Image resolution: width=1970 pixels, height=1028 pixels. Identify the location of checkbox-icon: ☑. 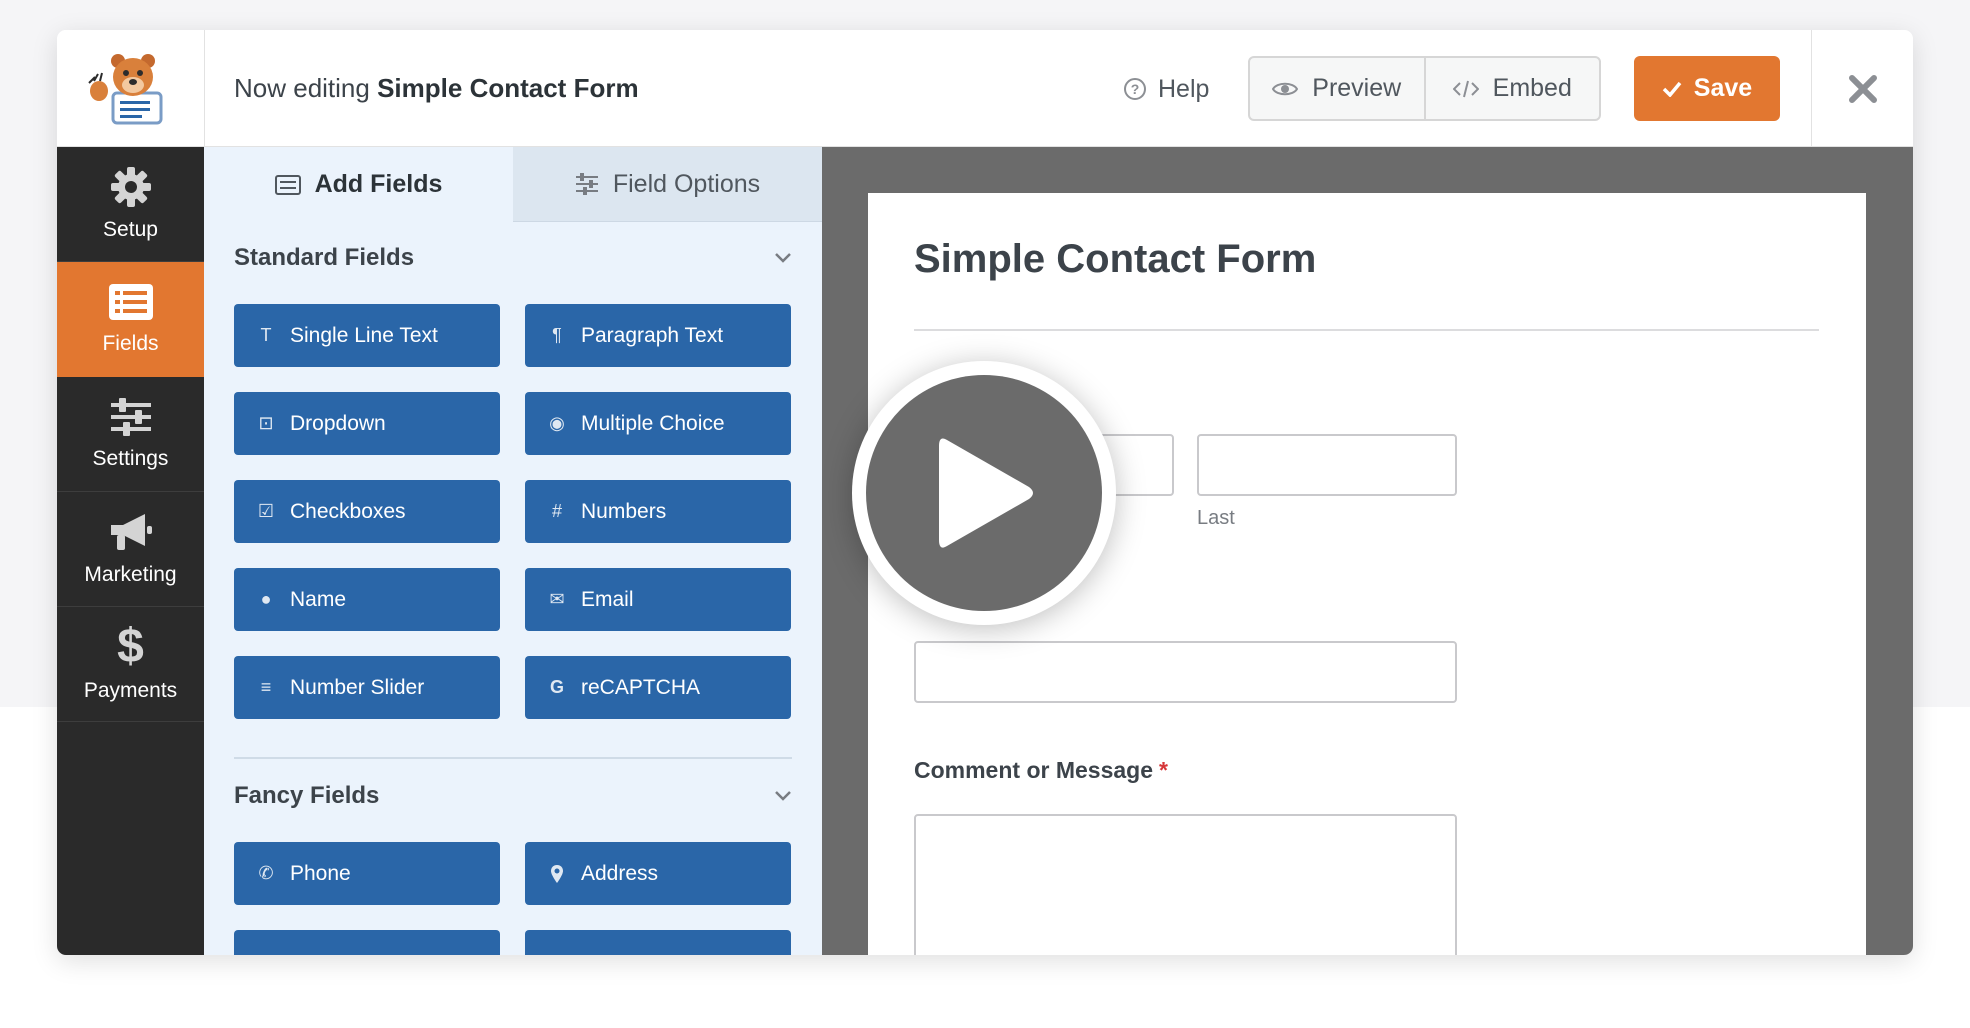
(266, 511).